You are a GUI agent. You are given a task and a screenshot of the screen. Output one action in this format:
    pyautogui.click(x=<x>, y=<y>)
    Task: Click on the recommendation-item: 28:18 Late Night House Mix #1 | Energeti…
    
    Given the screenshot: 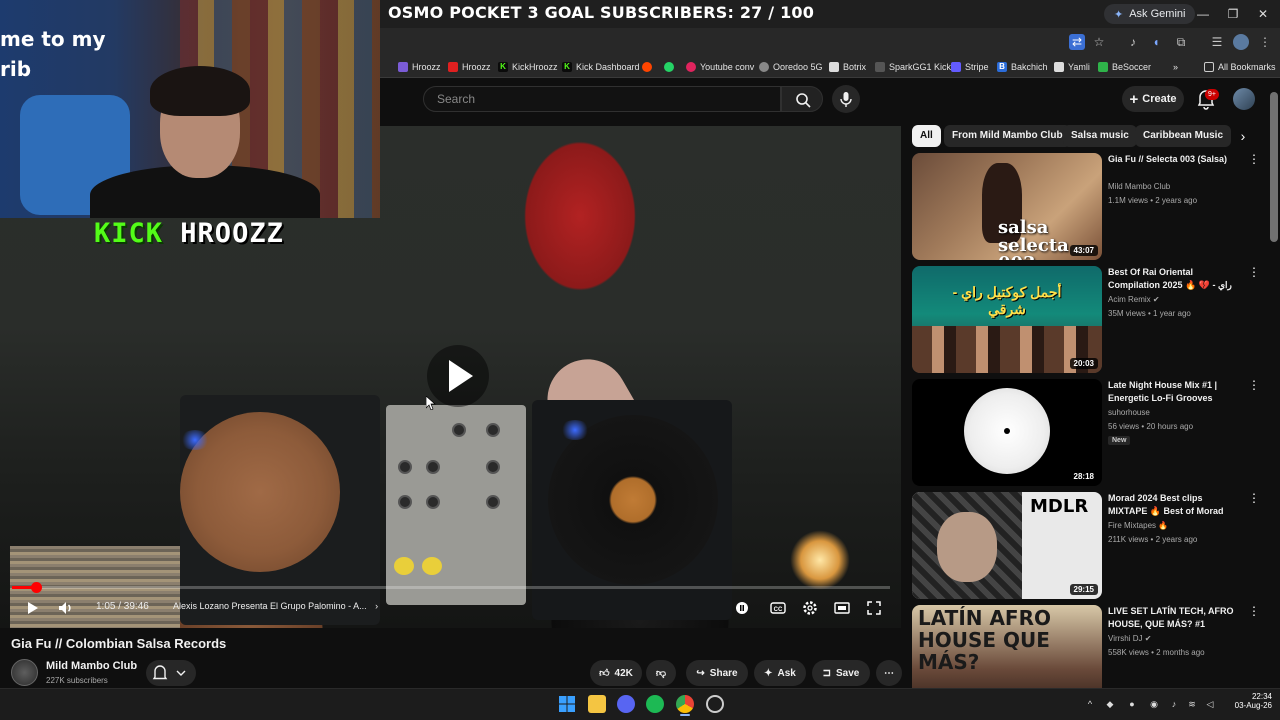 What is the action you would take?
    pyautogui.click(x=1087, y=432)
    